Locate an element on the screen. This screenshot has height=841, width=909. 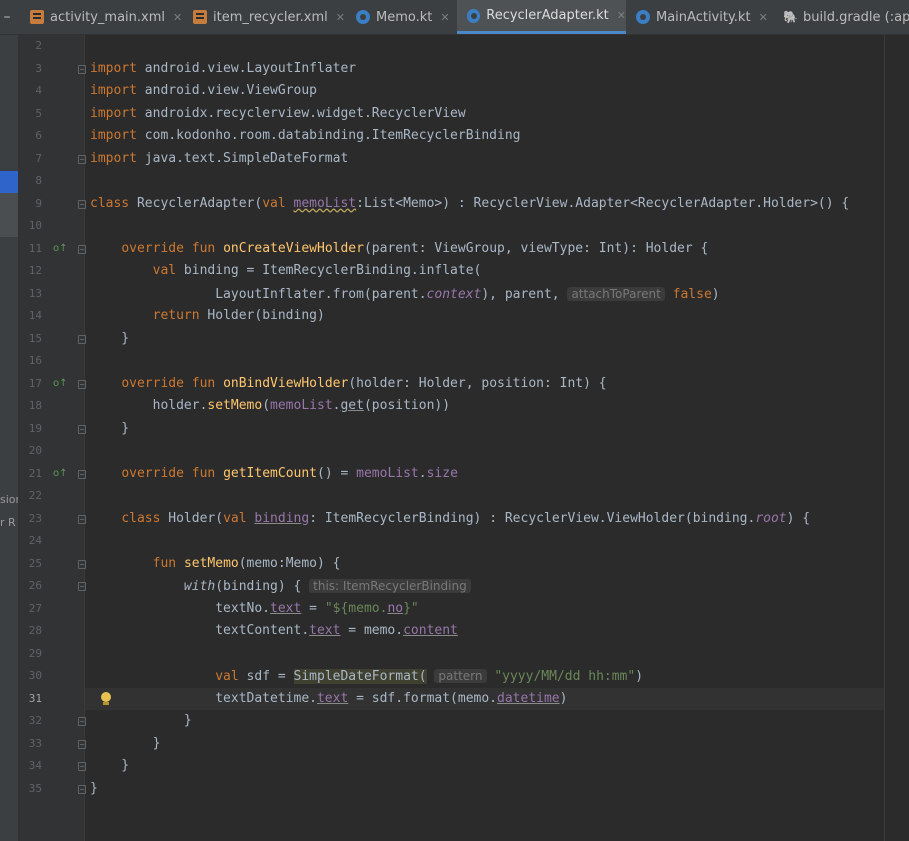
tab-label: MainActivity.kt is located at coordinates (703, 17).